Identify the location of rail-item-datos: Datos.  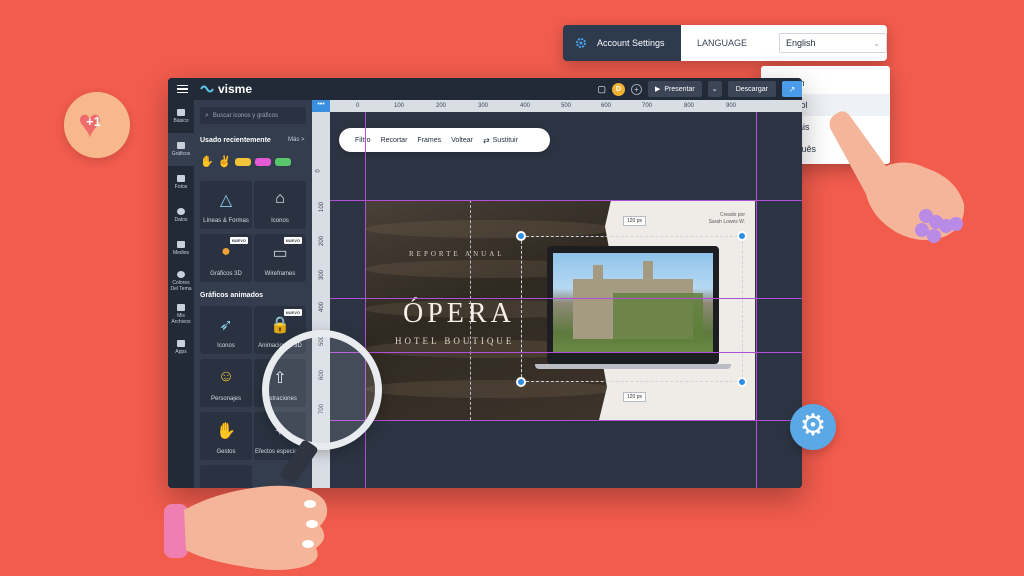
(181, 215).